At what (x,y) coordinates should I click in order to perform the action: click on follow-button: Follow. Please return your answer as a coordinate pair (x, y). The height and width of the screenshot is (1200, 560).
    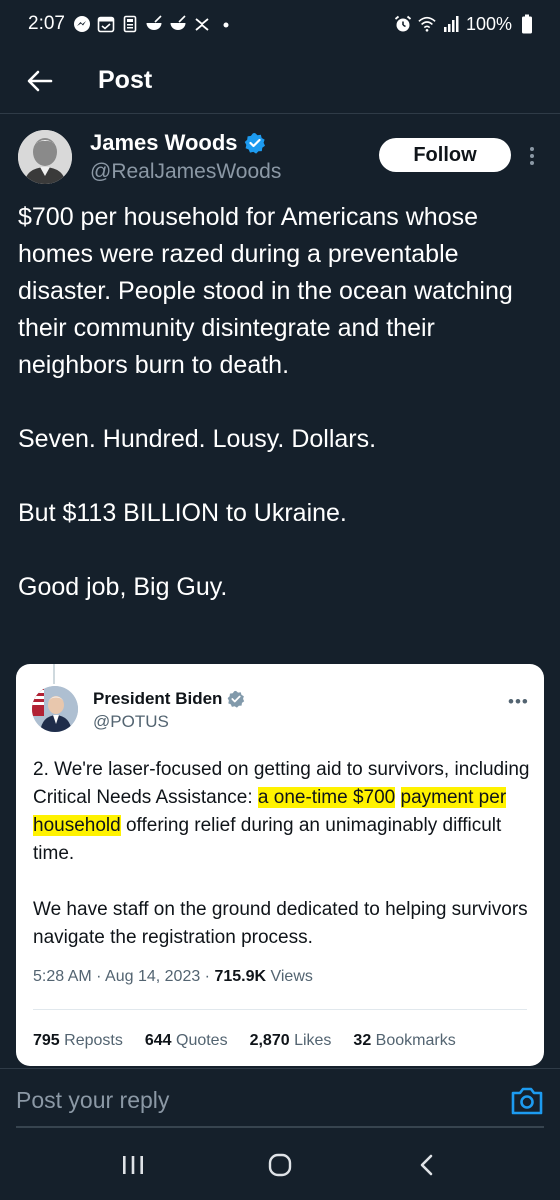
    Looking at the image, I should click on (445, 155).